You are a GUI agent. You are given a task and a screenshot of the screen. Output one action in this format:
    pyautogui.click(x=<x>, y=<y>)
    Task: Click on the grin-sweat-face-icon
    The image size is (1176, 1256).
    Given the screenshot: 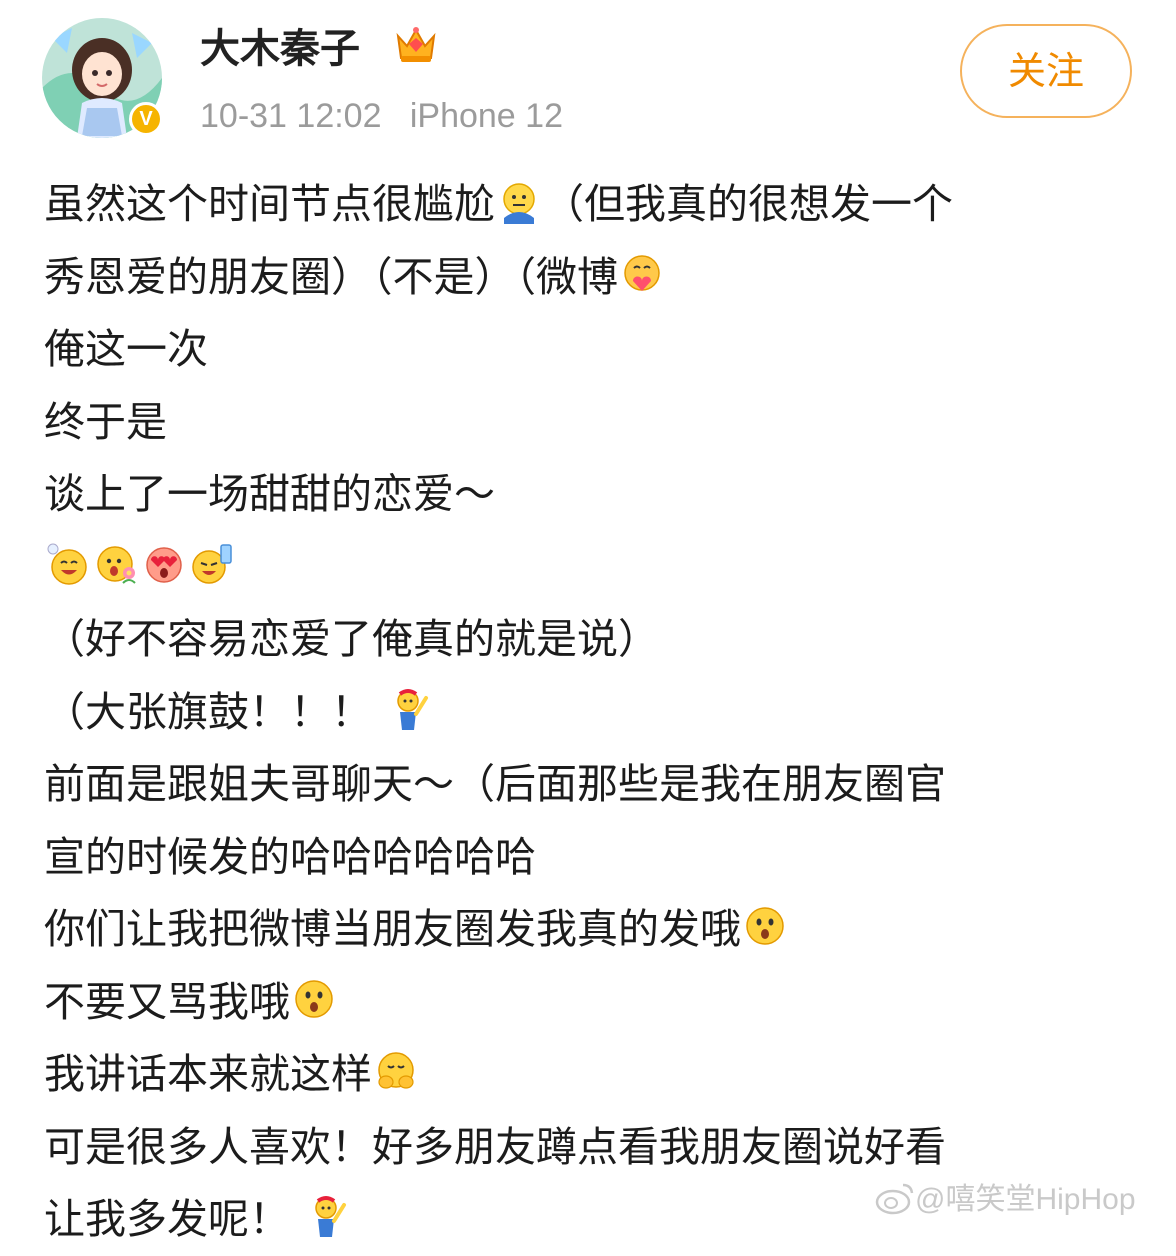 What is the action you would take?
    pyautogui.click(x=68, y=564)
    